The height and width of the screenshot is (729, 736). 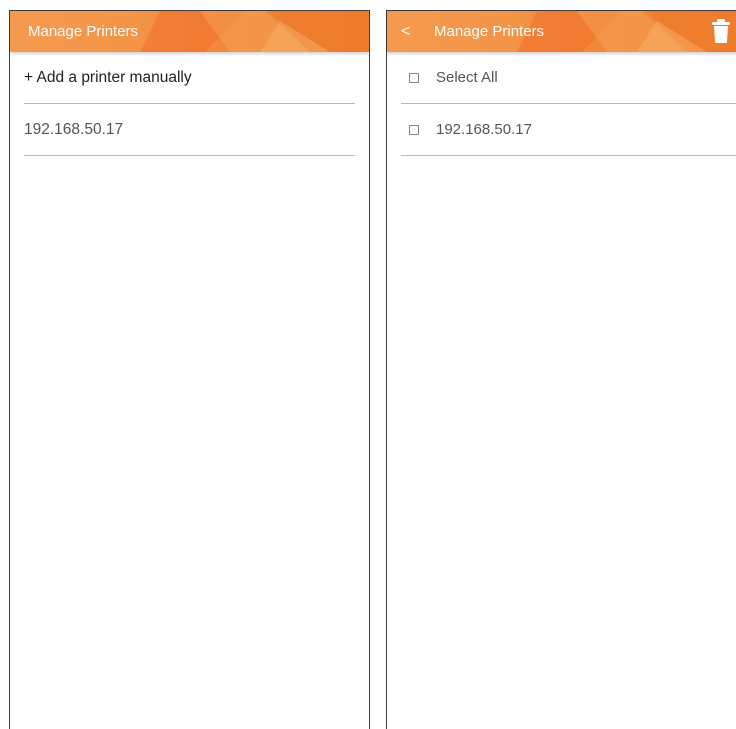 What do you see at coordinates (108, 77) in the screenshot?
I see `add-printer-manually-label: + Add a printer manually` at bounding box center [108, 77].